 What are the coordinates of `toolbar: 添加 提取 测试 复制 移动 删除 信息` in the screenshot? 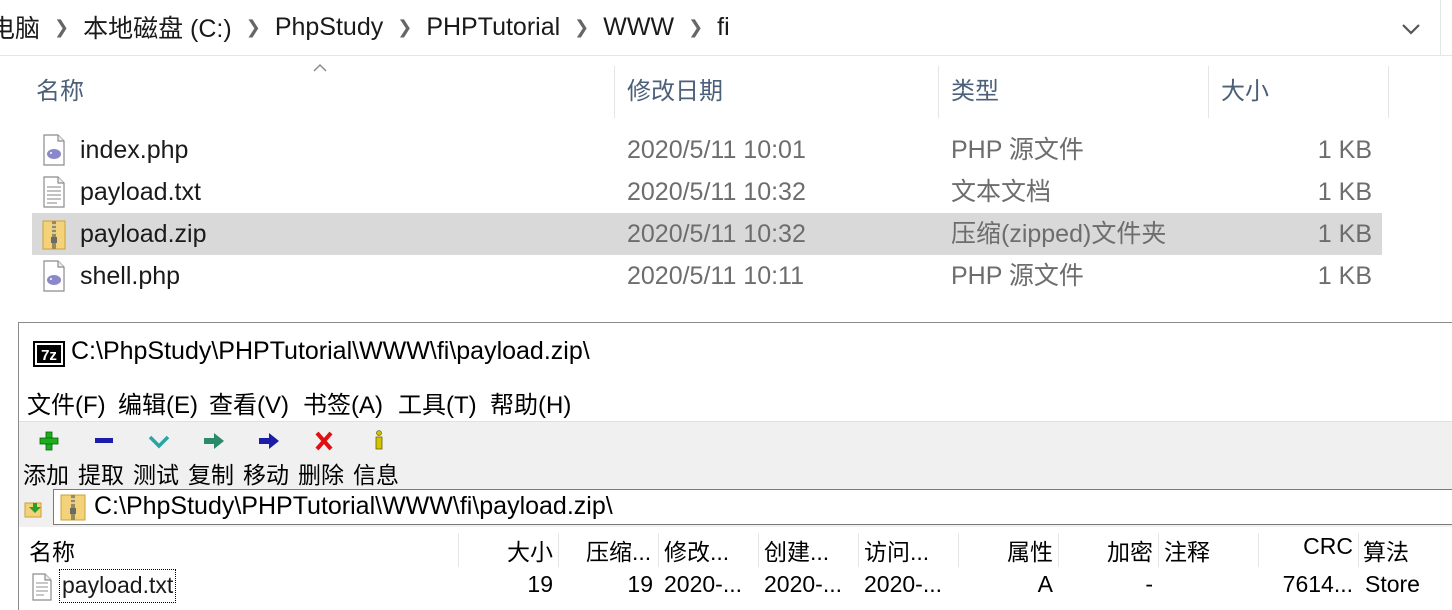 It's located at (735, 454).